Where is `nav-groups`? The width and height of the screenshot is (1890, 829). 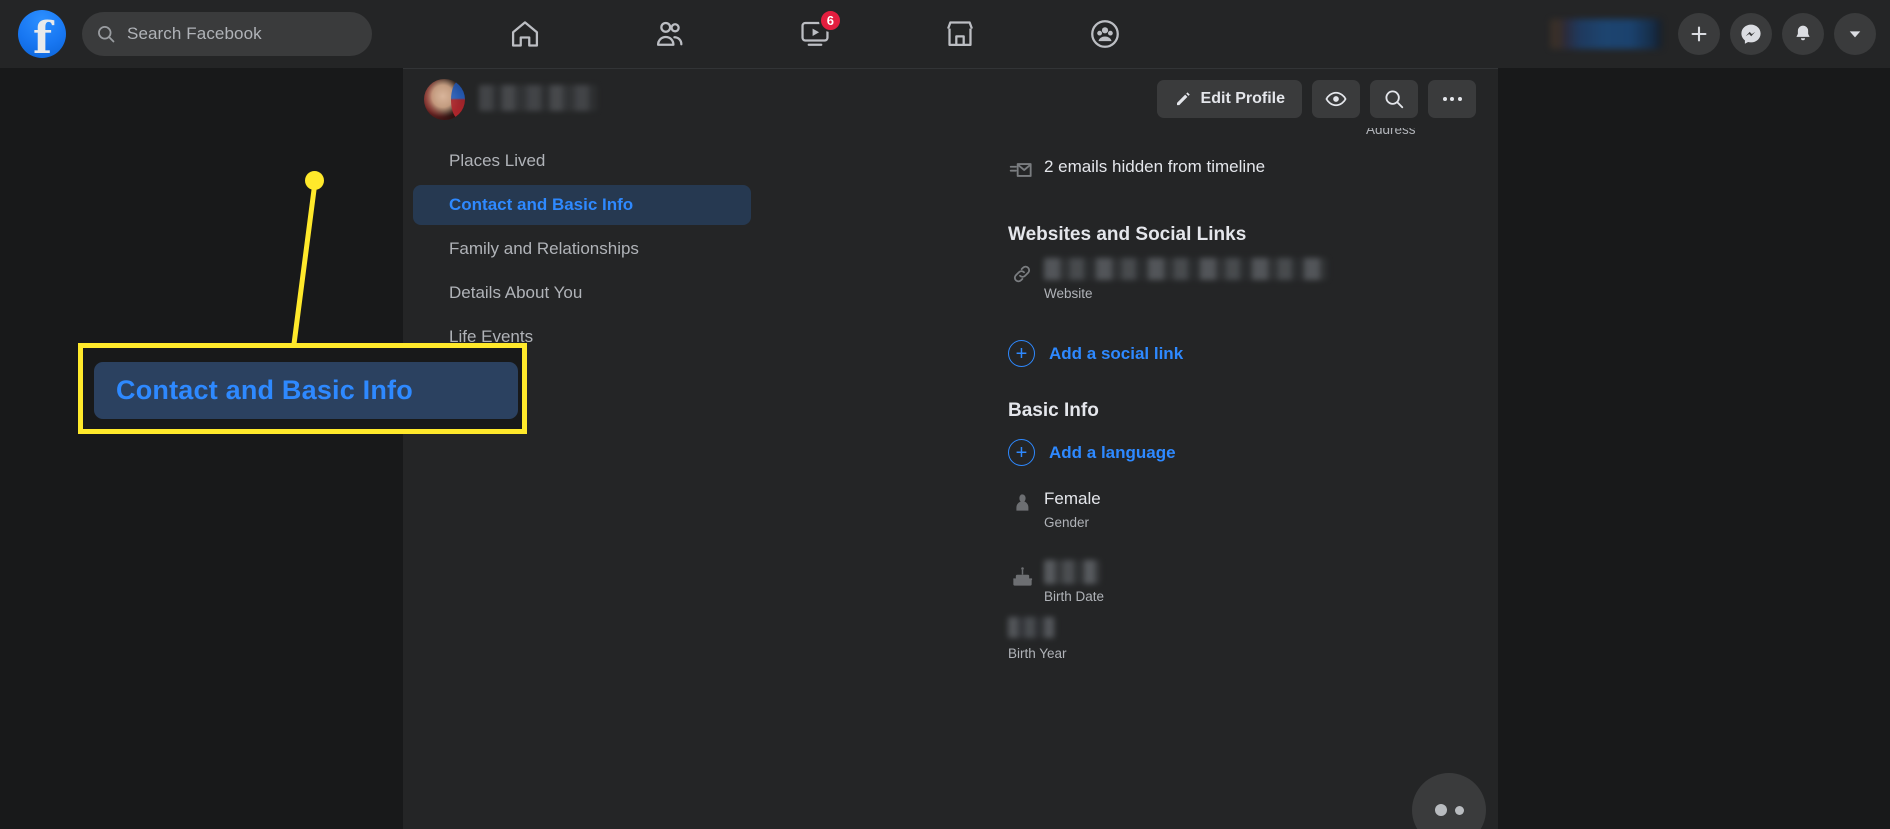 nav-groups is located at coordinates (1105, 34).